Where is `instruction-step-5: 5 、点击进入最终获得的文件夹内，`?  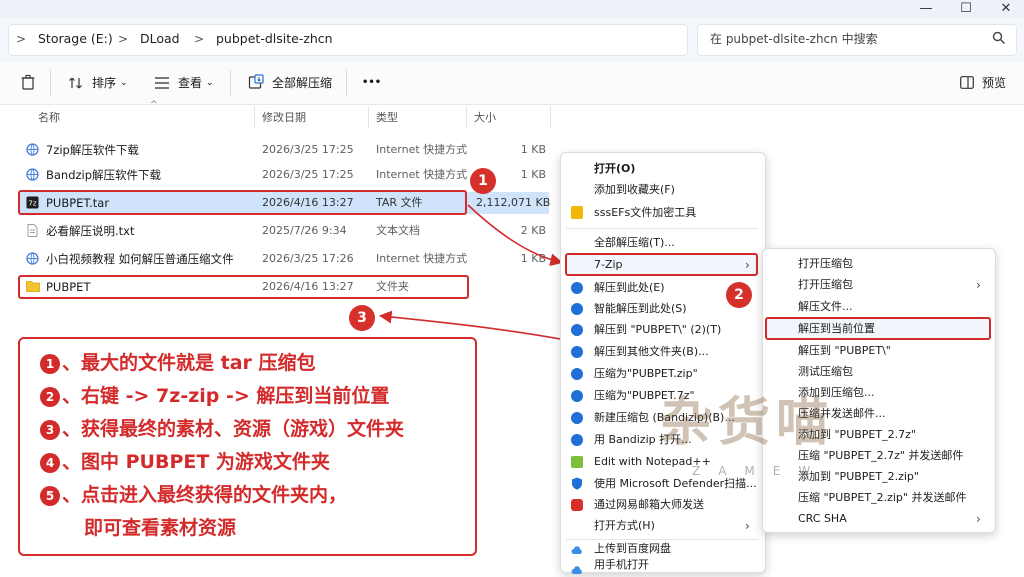
instruction-step-5: 5 、点击进入最终获得的文件夹内， is located at coordinates (193, 495).